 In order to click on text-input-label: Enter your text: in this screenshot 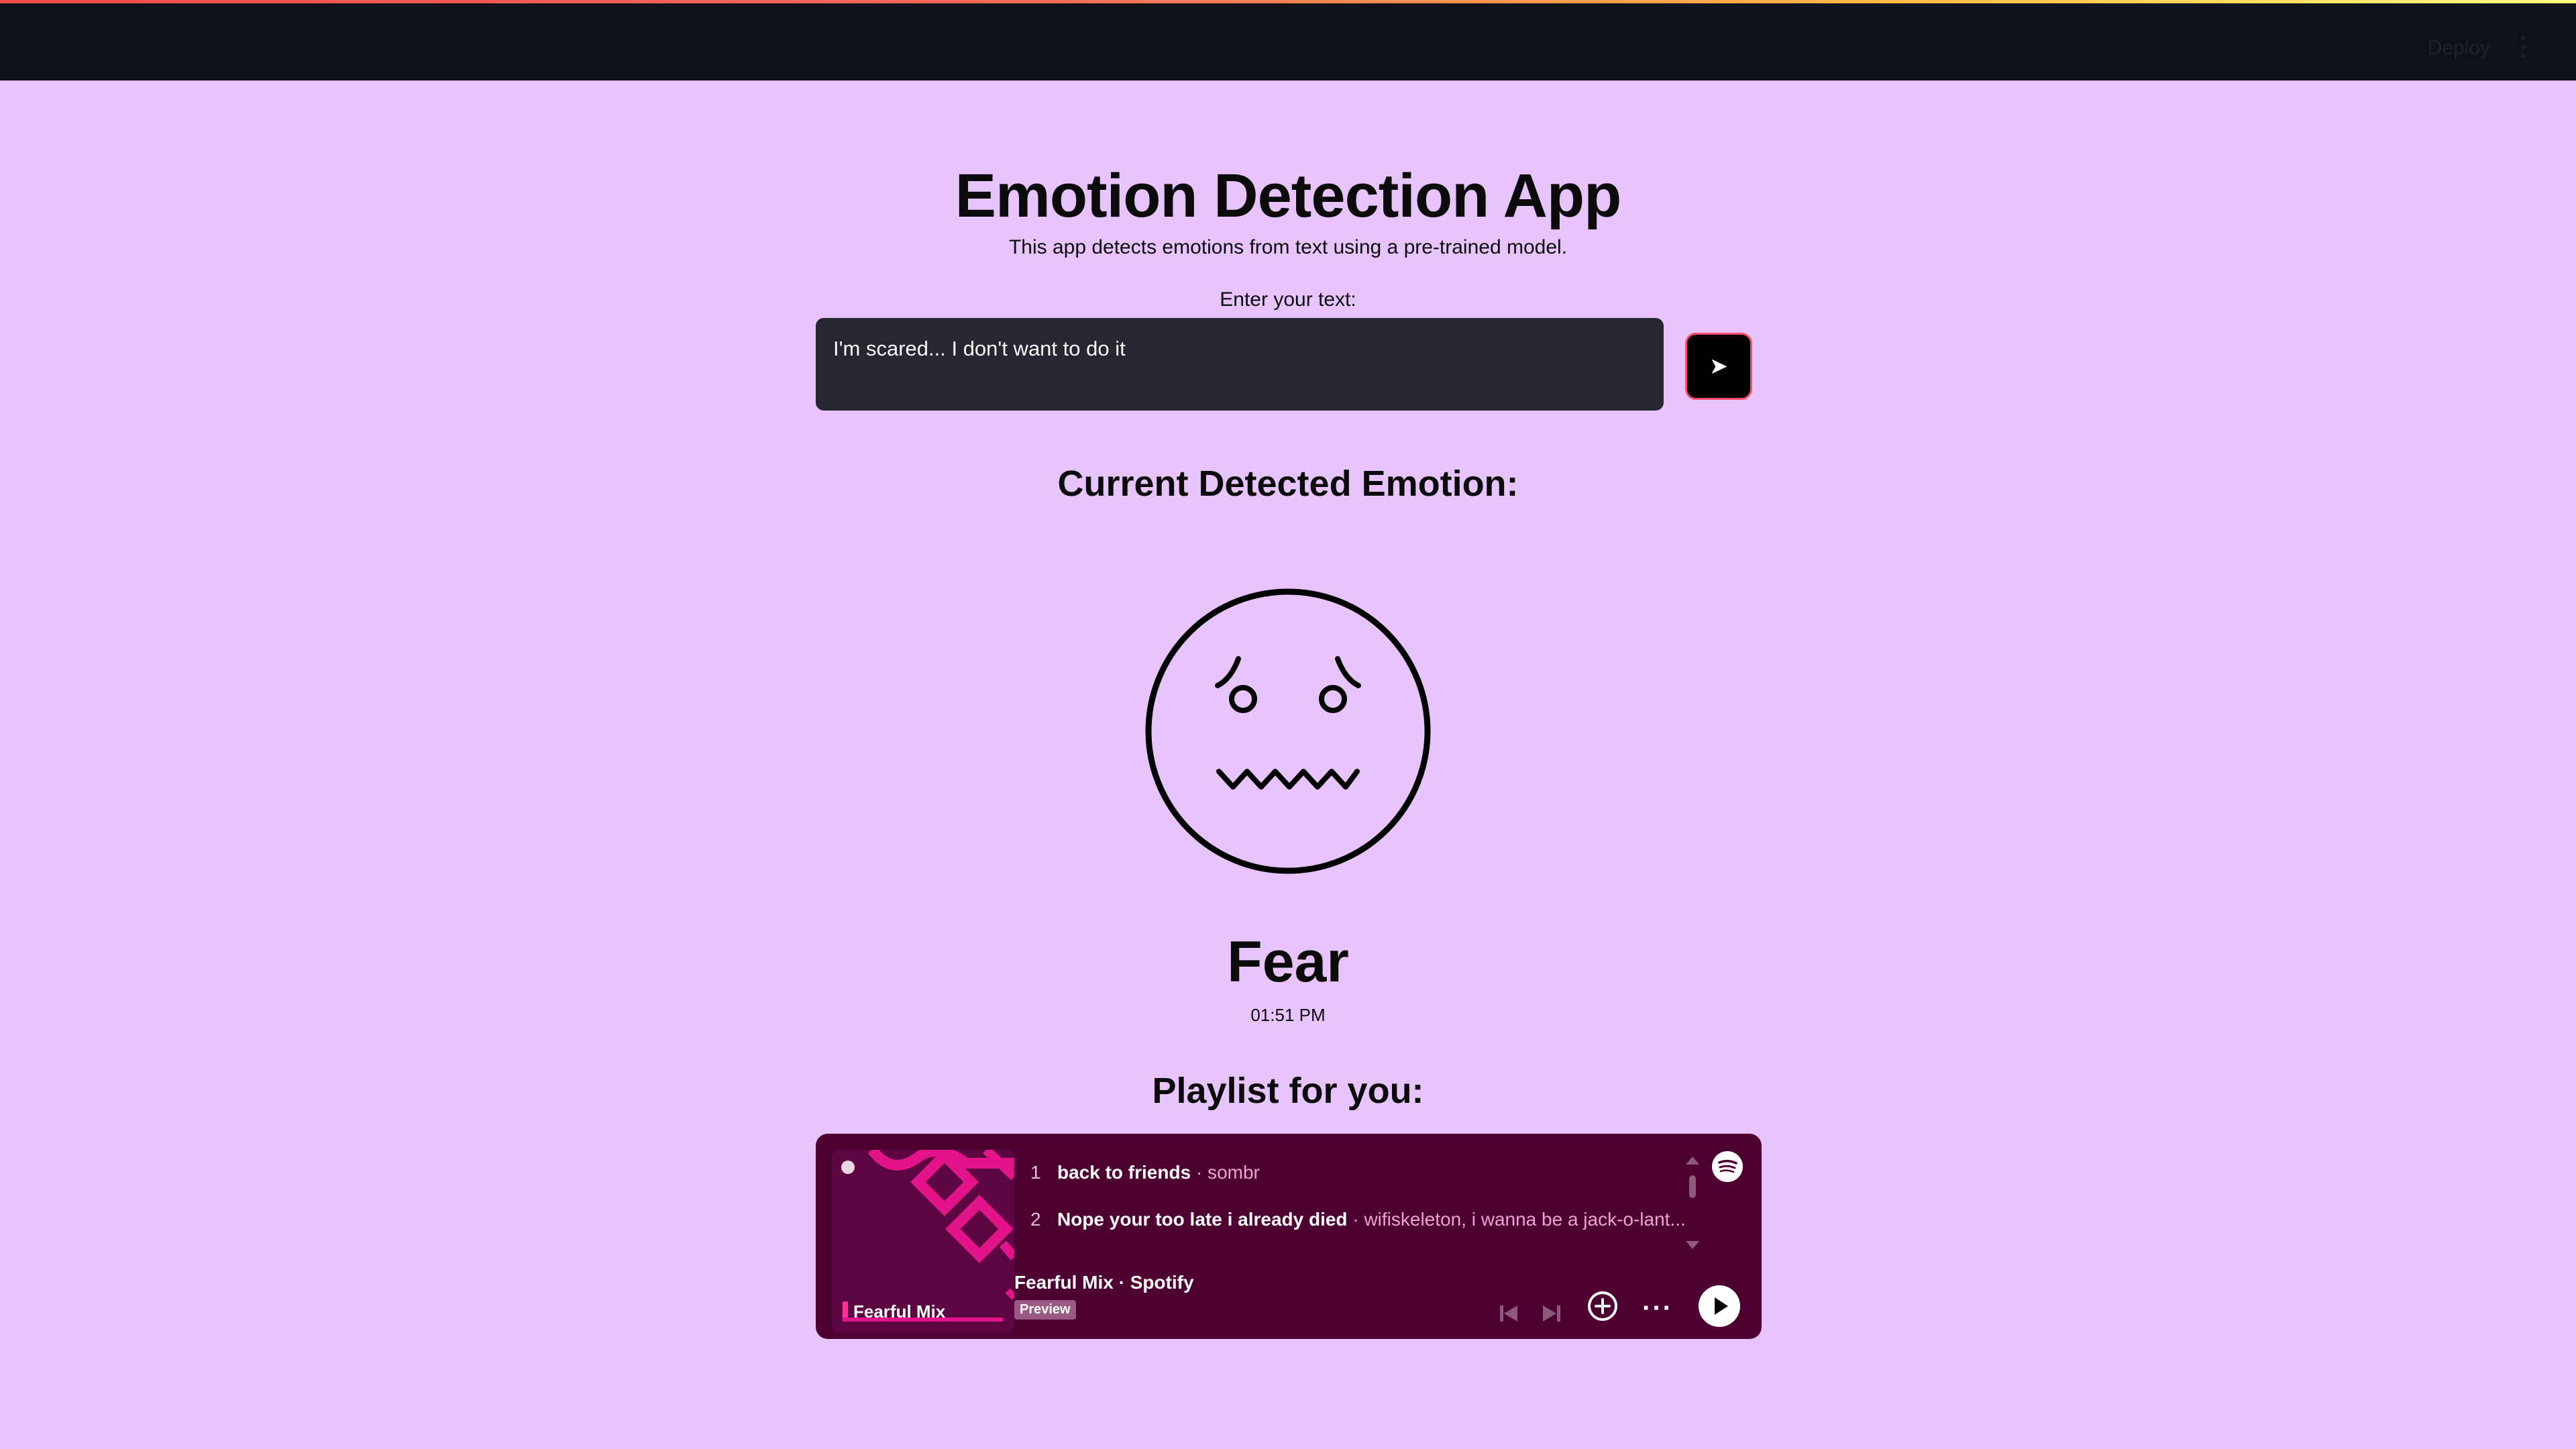, I will do `click(1288, 299)`.